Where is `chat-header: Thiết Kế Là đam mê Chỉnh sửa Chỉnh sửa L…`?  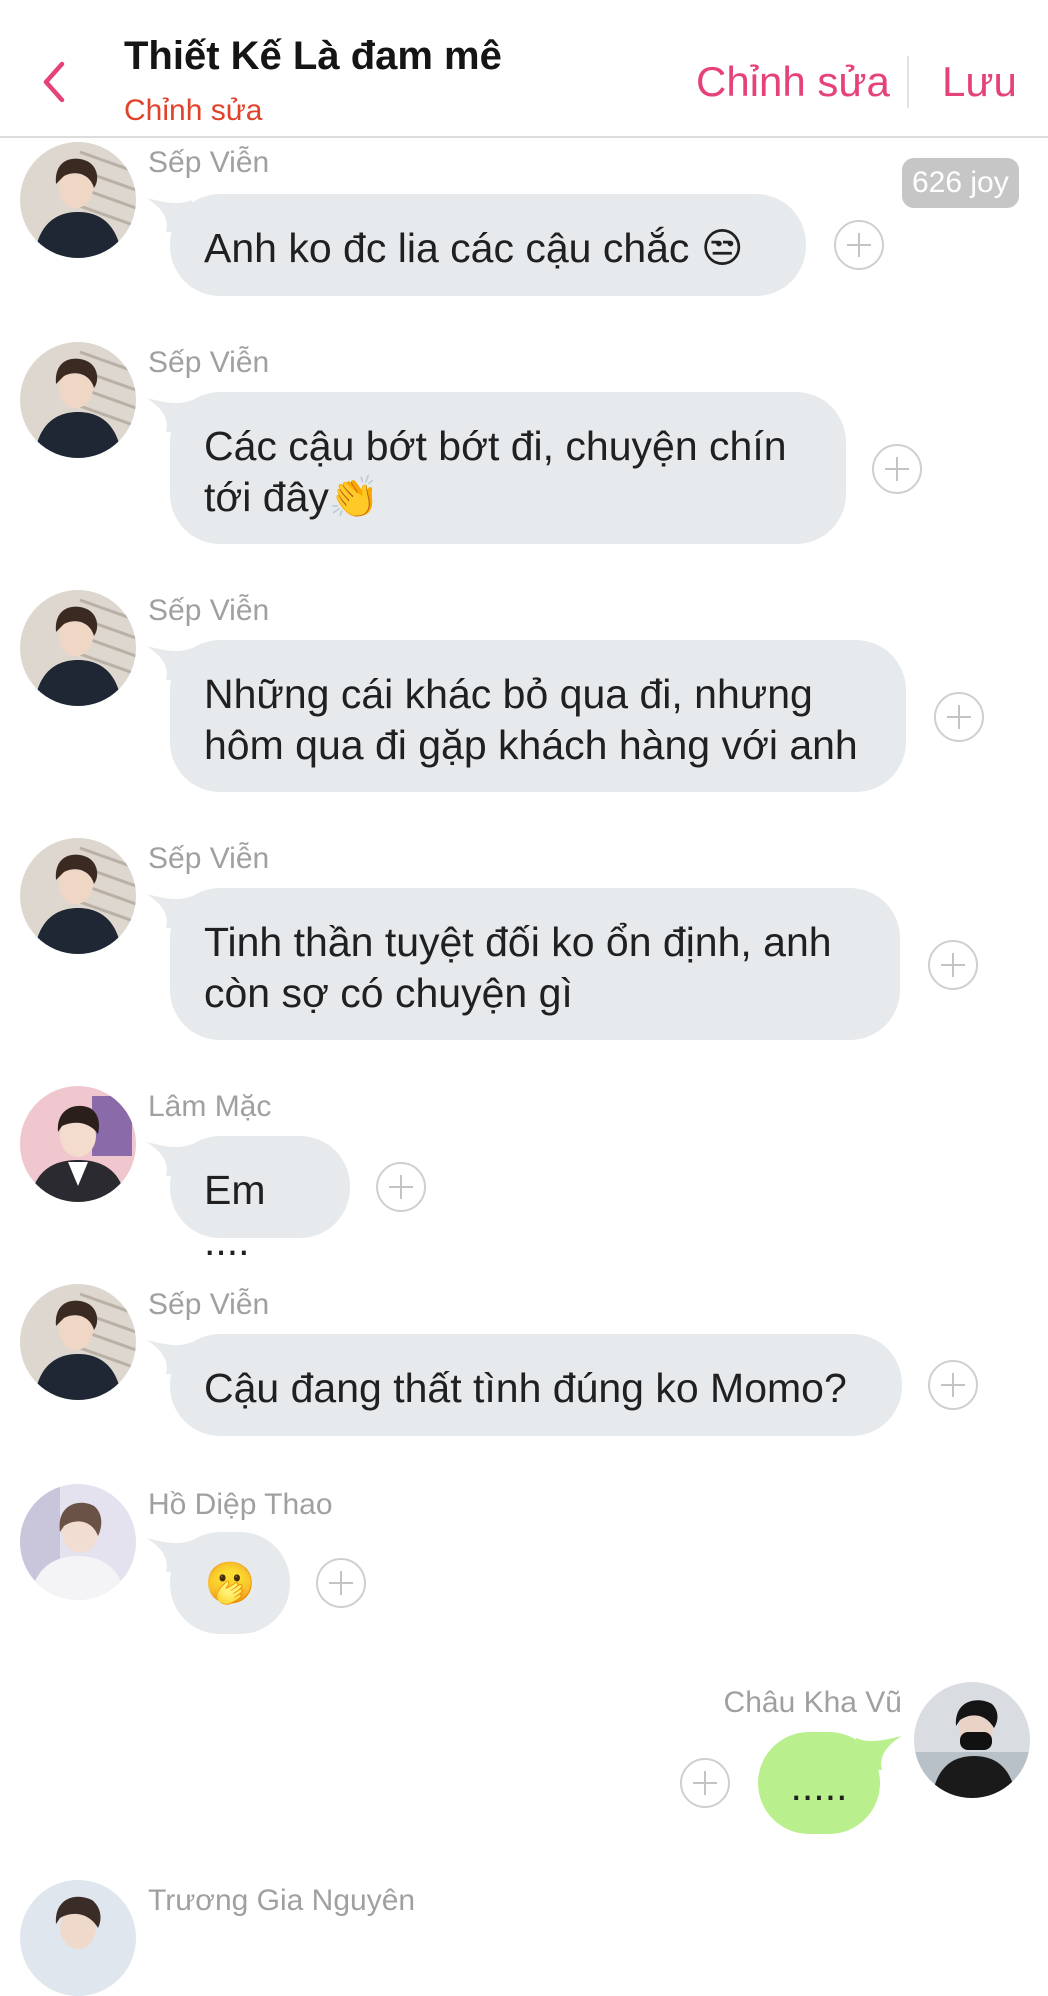
chat-header: Thiết Kế Là đam mê Chỉnh sửa Chỉnh sửa L… is located at coordinates (524, 69).